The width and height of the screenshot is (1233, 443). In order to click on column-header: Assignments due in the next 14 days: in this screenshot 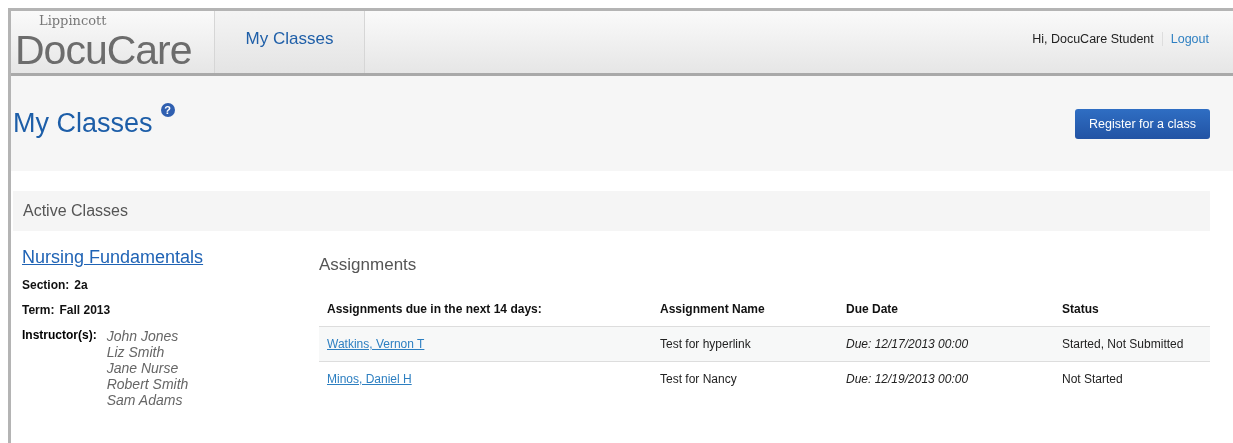, I will do `click(485, 309)`.